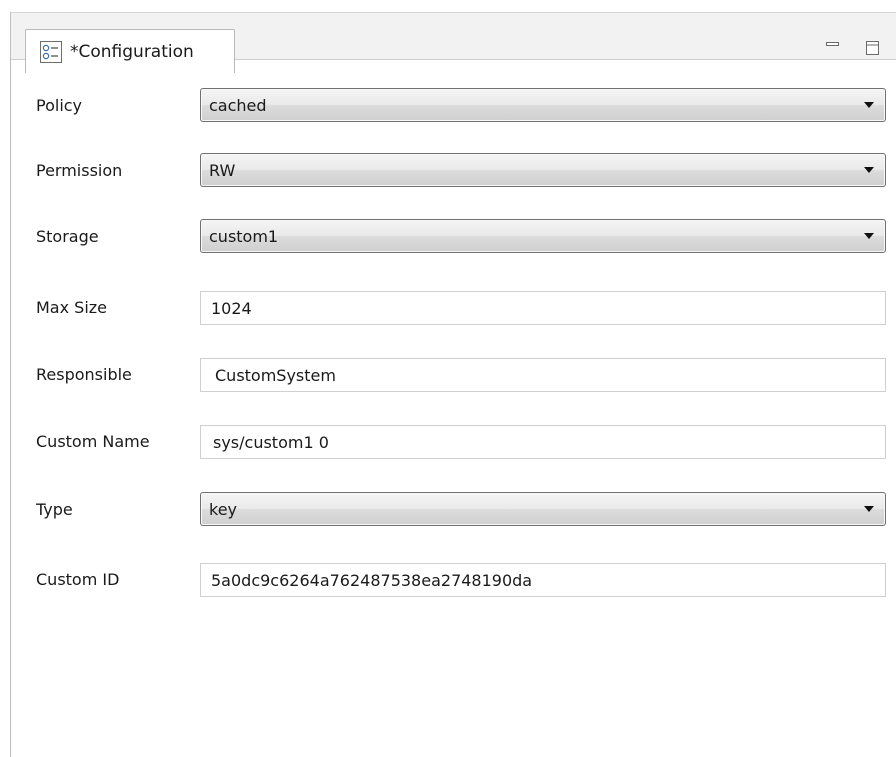  Describe the element at coordinates (54, 509) in the screenshot. I see `type-label: Type` at that location.